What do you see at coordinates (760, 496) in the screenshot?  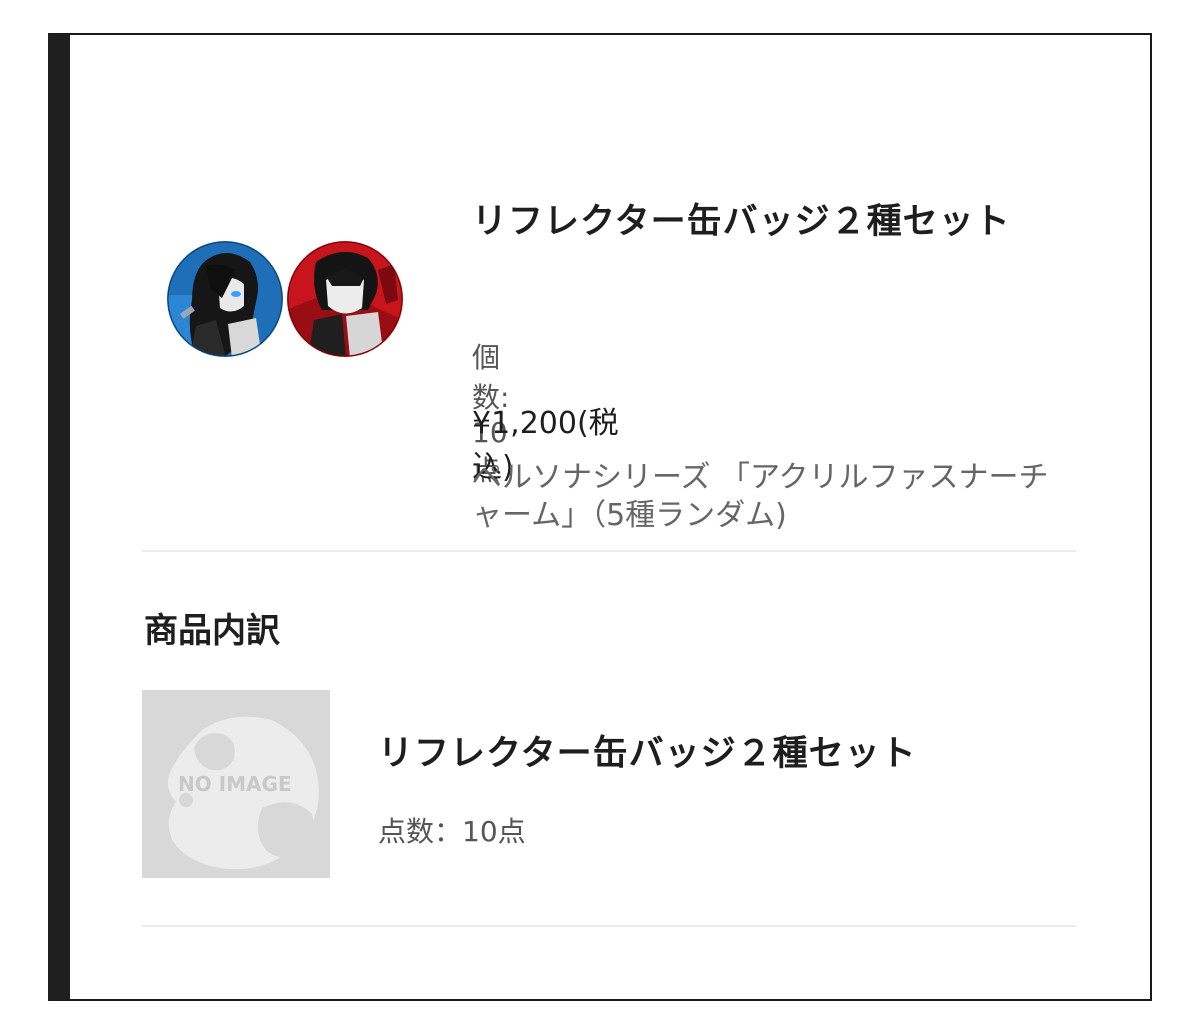 I see `product-description: ペルソナシリーズ 「アクリルファスナーチャーム」（5種ランダム)` at bounding box center [760, 496].